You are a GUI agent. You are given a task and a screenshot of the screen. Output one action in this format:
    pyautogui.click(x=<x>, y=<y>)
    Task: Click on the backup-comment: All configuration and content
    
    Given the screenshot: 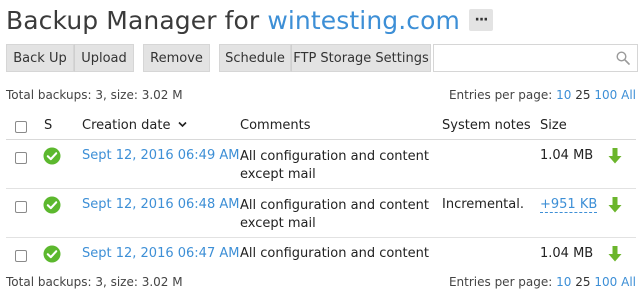 What is the action you would take?
    pyautogui.click(x=334, y=253)
    